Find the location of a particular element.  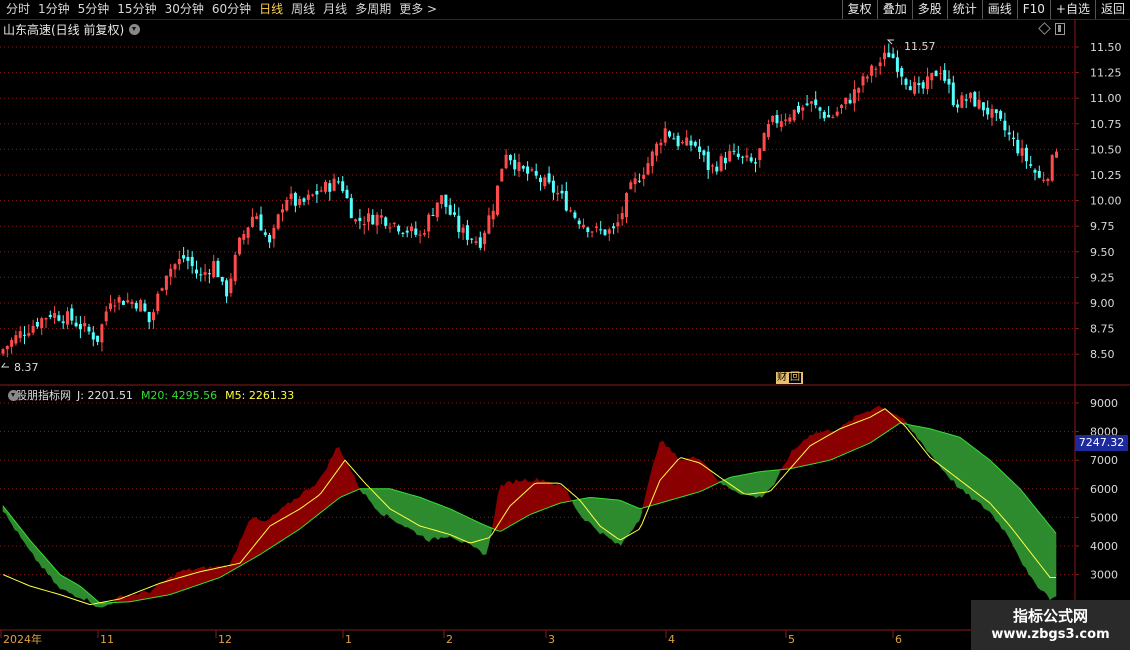

finance-badge: 财 回 is located at coordinates (789, 378).